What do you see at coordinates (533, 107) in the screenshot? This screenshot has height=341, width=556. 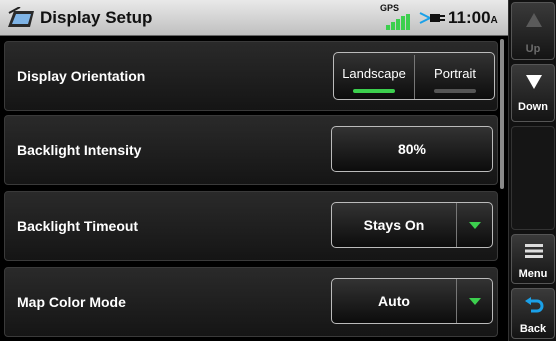 I see `down-label: Down` at bounding box center [533, 107].